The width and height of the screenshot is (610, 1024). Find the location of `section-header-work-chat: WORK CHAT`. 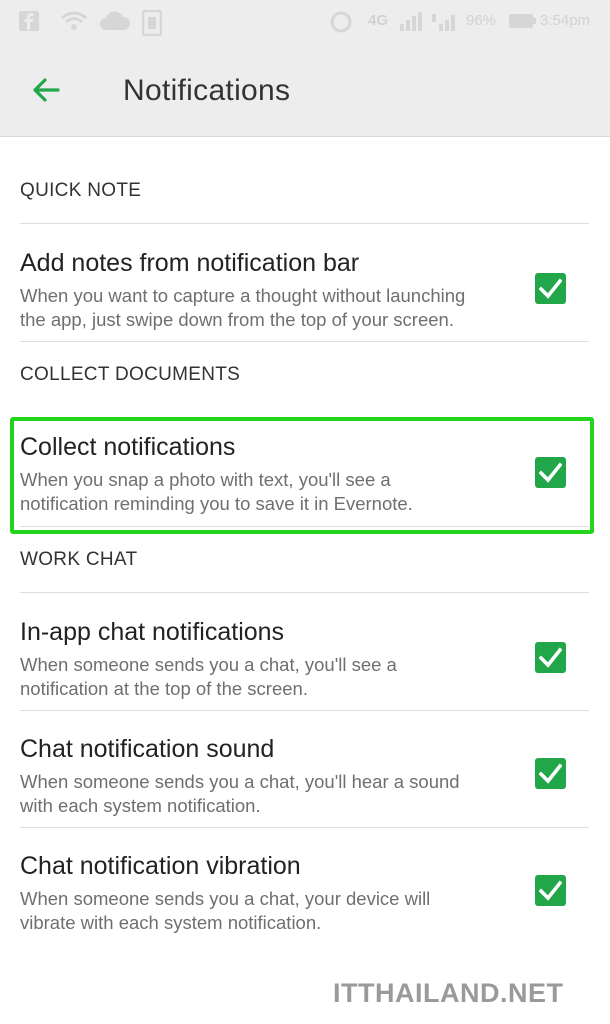

section-header-work-chat: WORK CHAT is located at coordinates (79, 559).